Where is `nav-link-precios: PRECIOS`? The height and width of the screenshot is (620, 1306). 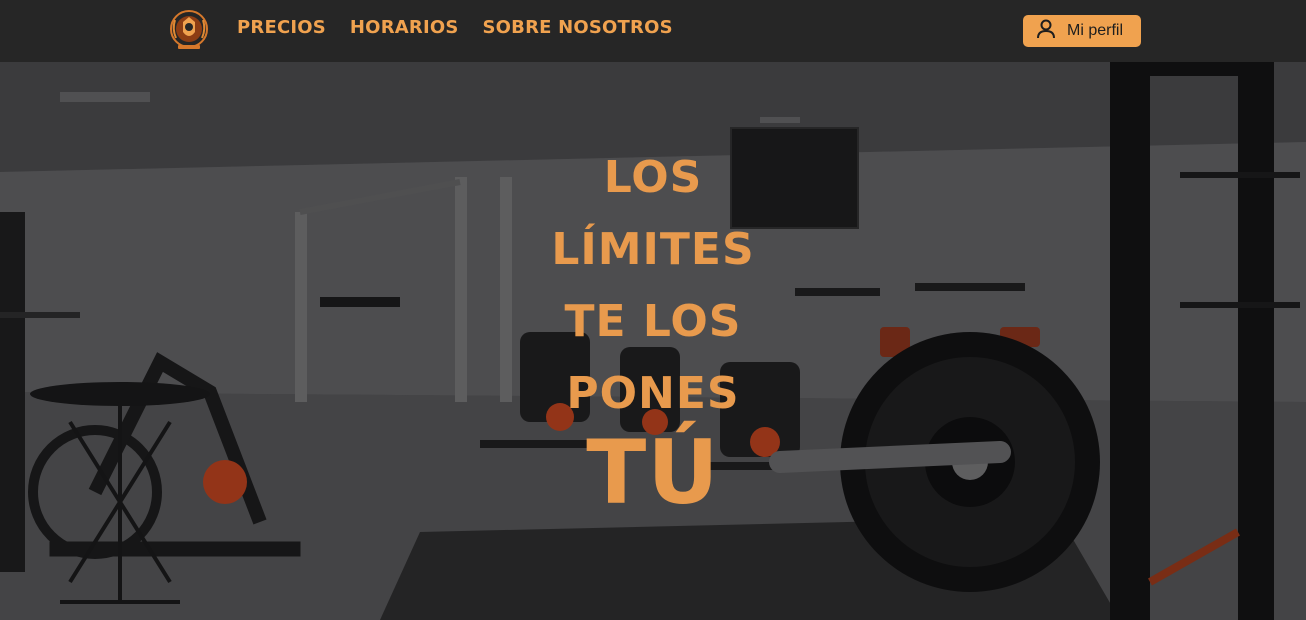 nav-link-precios: PRECIOS is located at coordinates (281, 27).